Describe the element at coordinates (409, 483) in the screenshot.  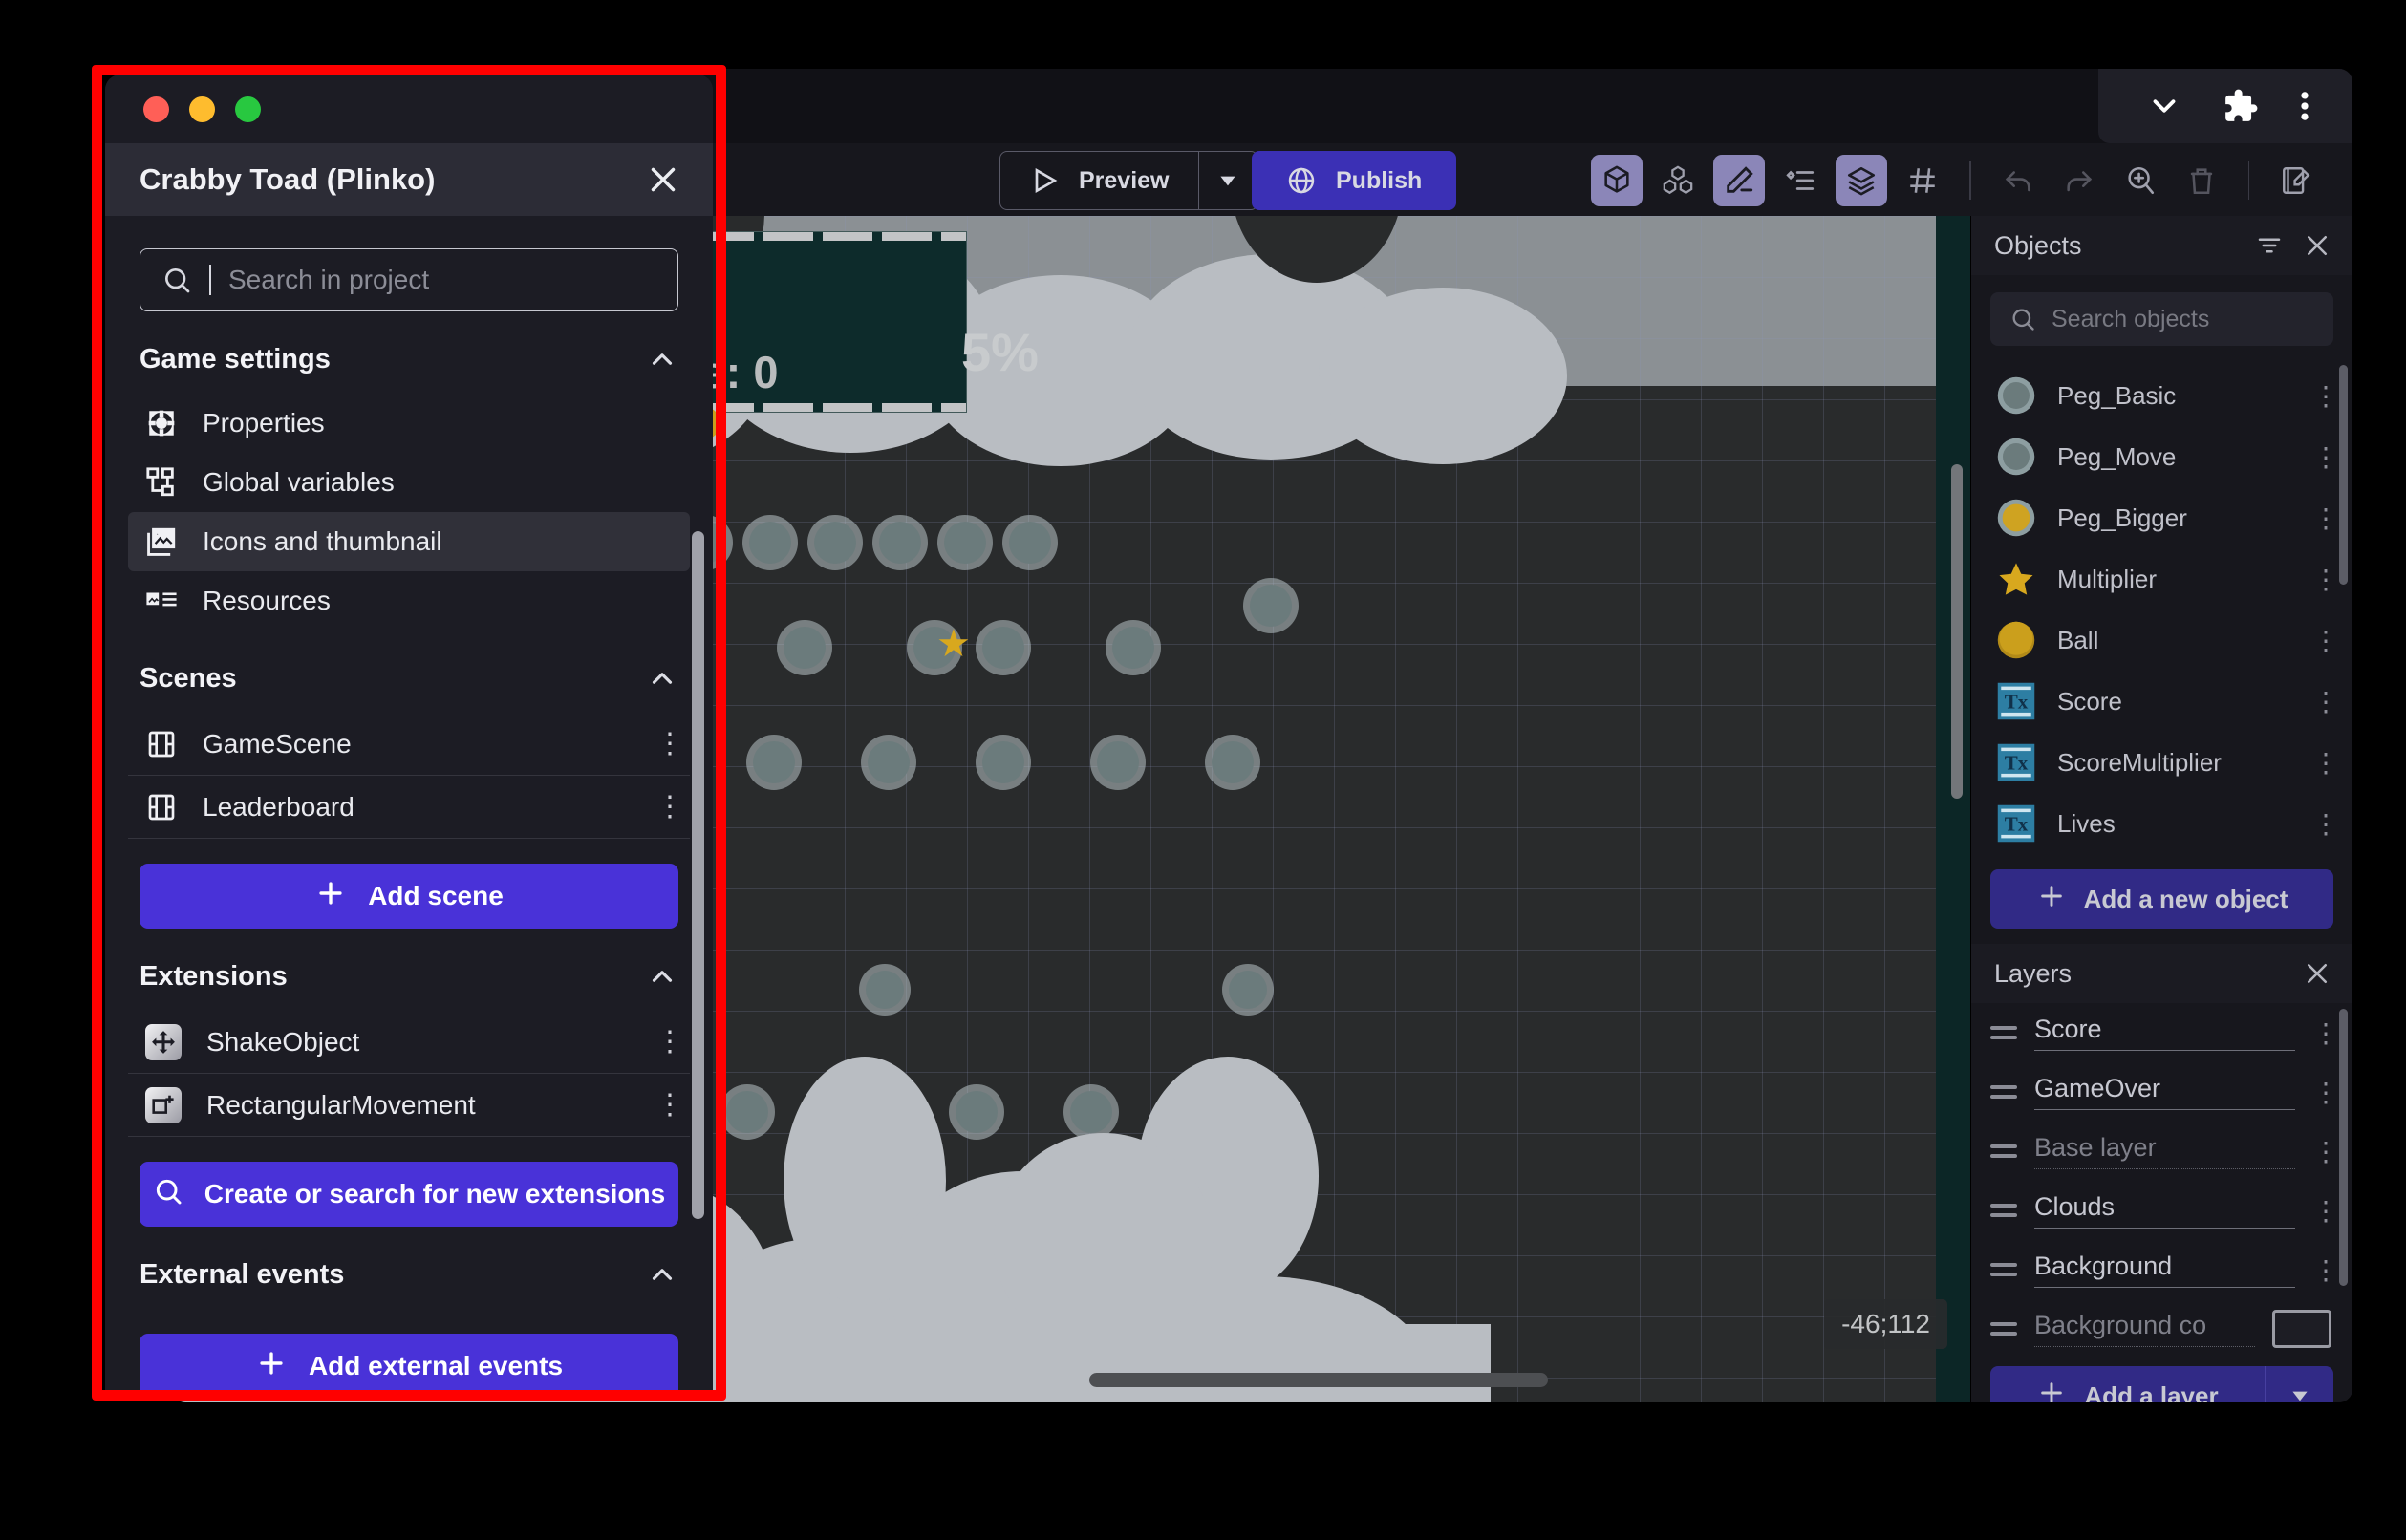
I see `sidebar-item-global-variables: Global variables` at that location.